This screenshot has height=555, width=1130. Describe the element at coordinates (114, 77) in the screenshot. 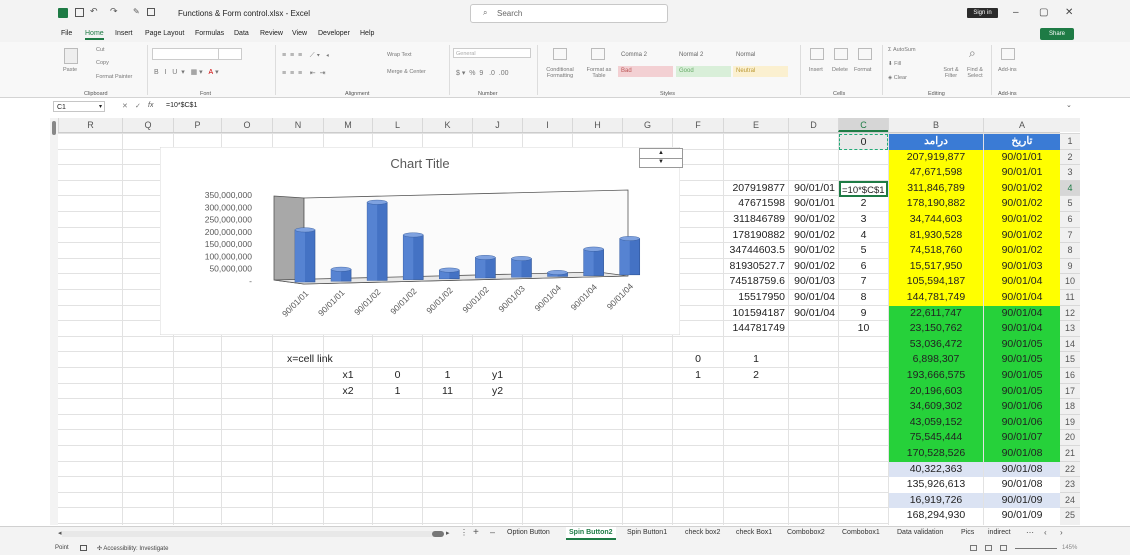

I see `format-painter-button: Format Painter` at that location.